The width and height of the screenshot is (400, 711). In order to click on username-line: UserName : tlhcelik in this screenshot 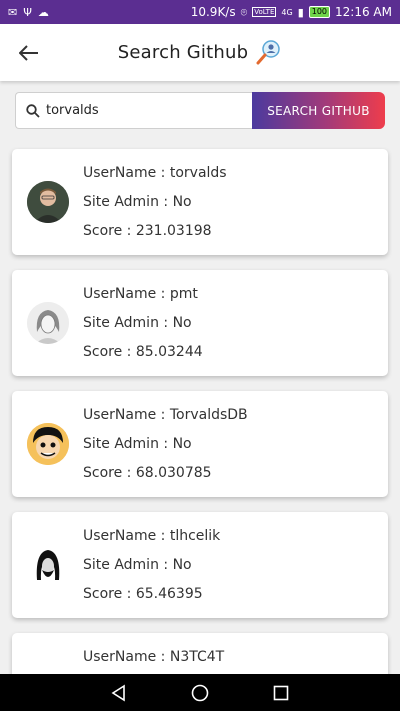, I will do `click(152, 536)`.